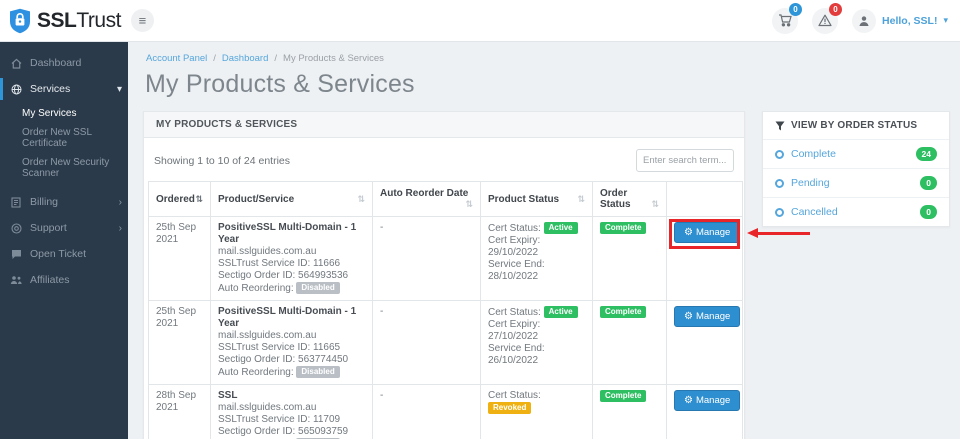 The width and height of the screenshot is (960, 439). What do you see at coordinates (514, 246) in the screenshot?
I see `cert-expiry-line: Cert Expiry: 29/10/2022` at bounding box center [514, 246].